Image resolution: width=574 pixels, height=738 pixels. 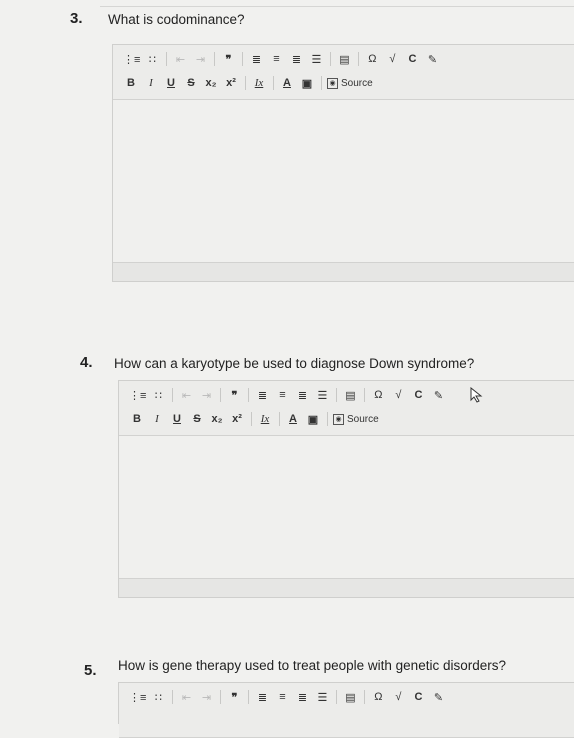 I want to click on mouse-cursor-icon, so click(x=476, y=395).